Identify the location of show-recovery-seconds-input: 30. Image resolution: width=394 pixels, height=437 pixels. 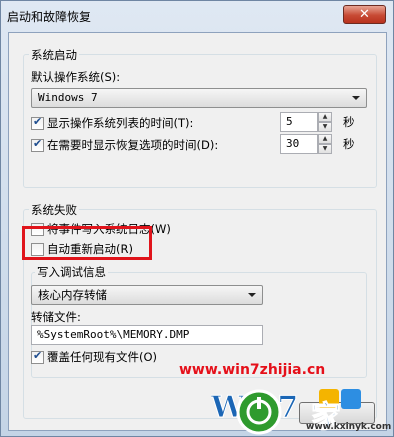
(299, 144).